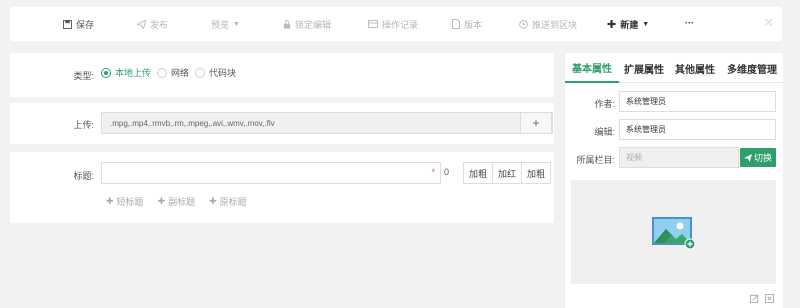 This screenshot has width=800, height=308. I want to click on editor-value: 系统管理员, so click(646, 129).